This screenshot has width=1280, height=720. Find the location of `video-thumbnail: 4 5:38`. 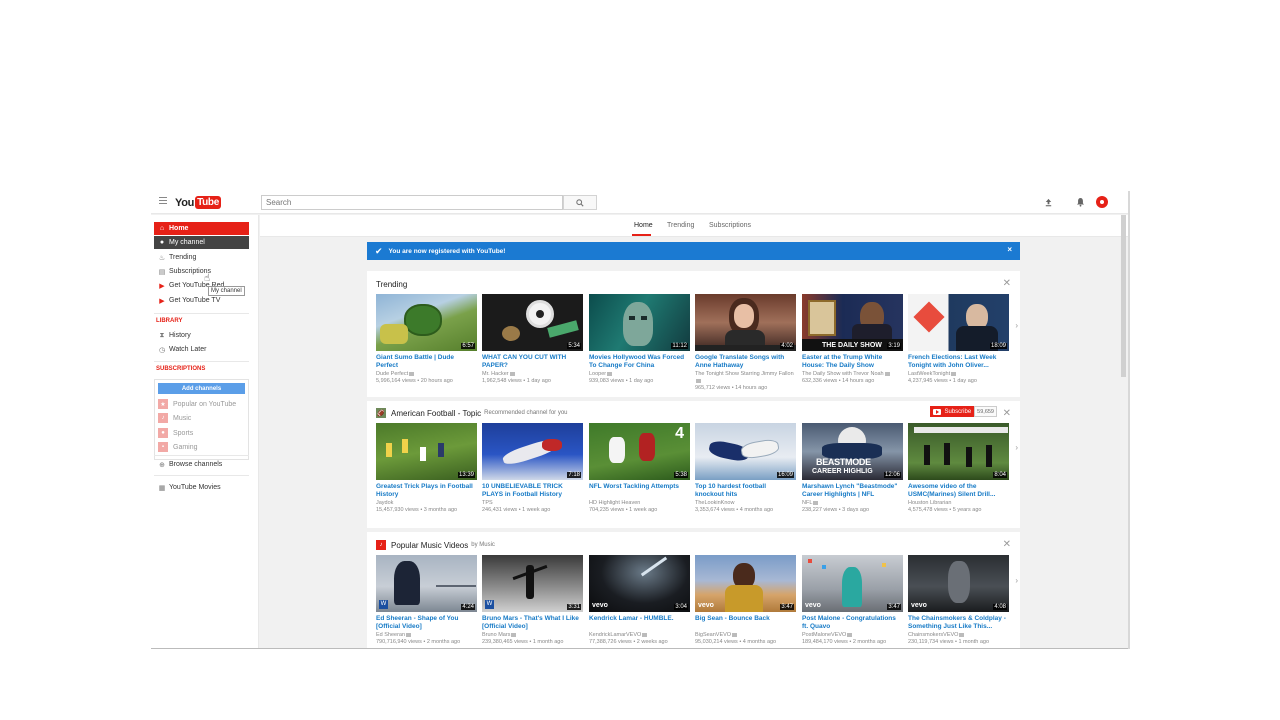

video-thumbnail: 4 5:38 is located at coordinates (639, 451).